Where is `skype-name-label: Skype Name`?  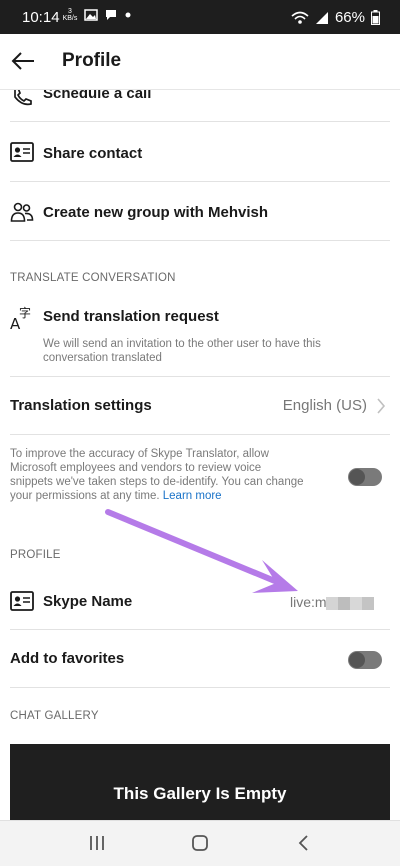 skype-name-label: Skype Name is located at coordinates (88, 601).